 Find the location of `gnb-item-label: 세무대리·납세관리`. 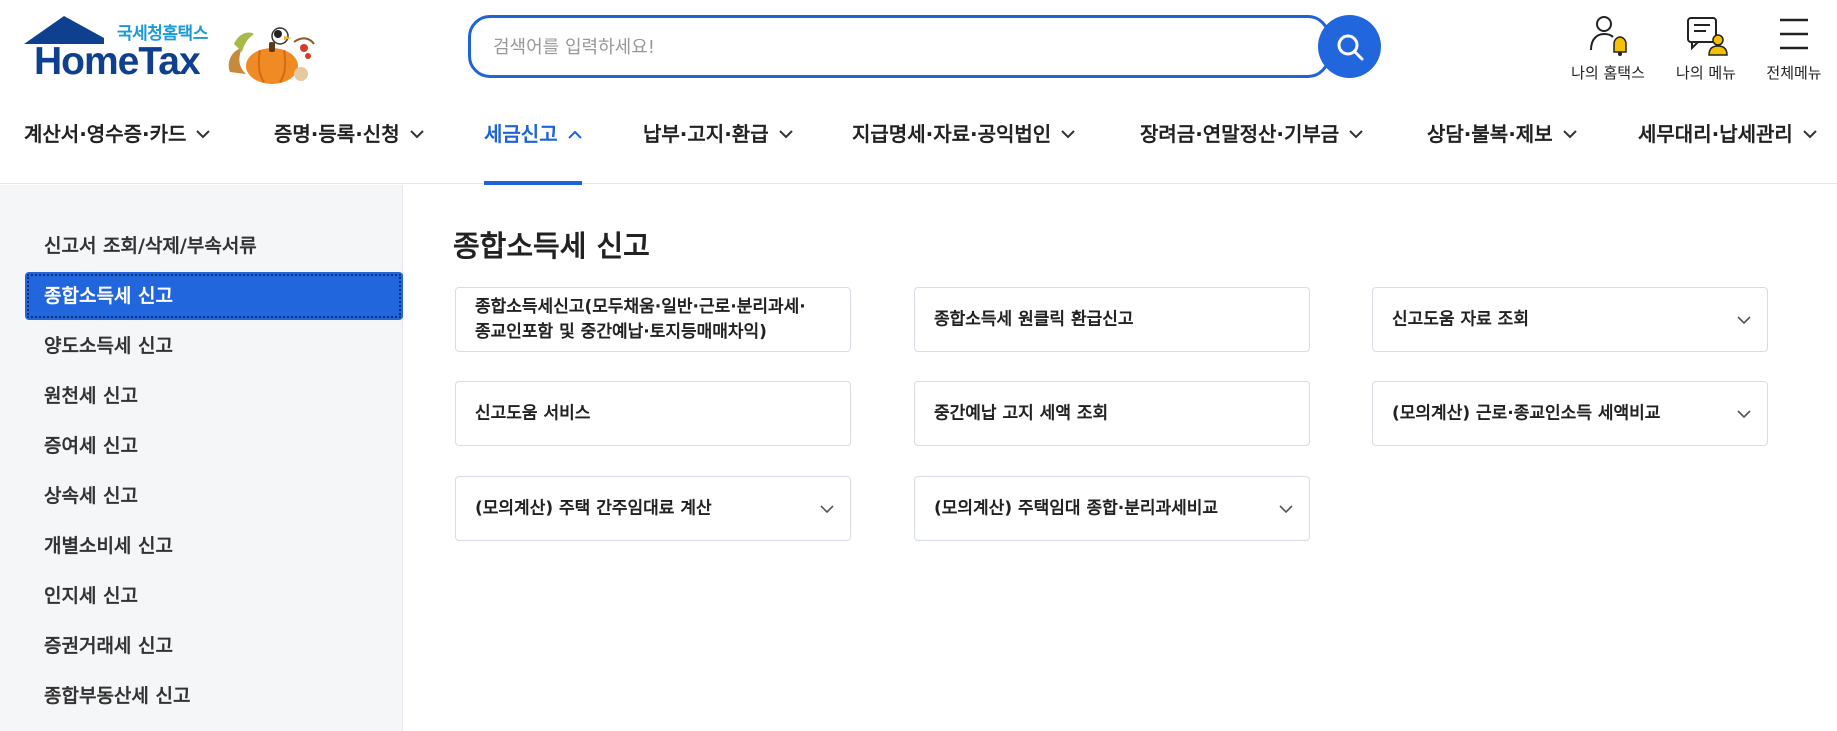

gnb-item-label: 세무대리·납세관리 is located at coordinates (1715, 134).